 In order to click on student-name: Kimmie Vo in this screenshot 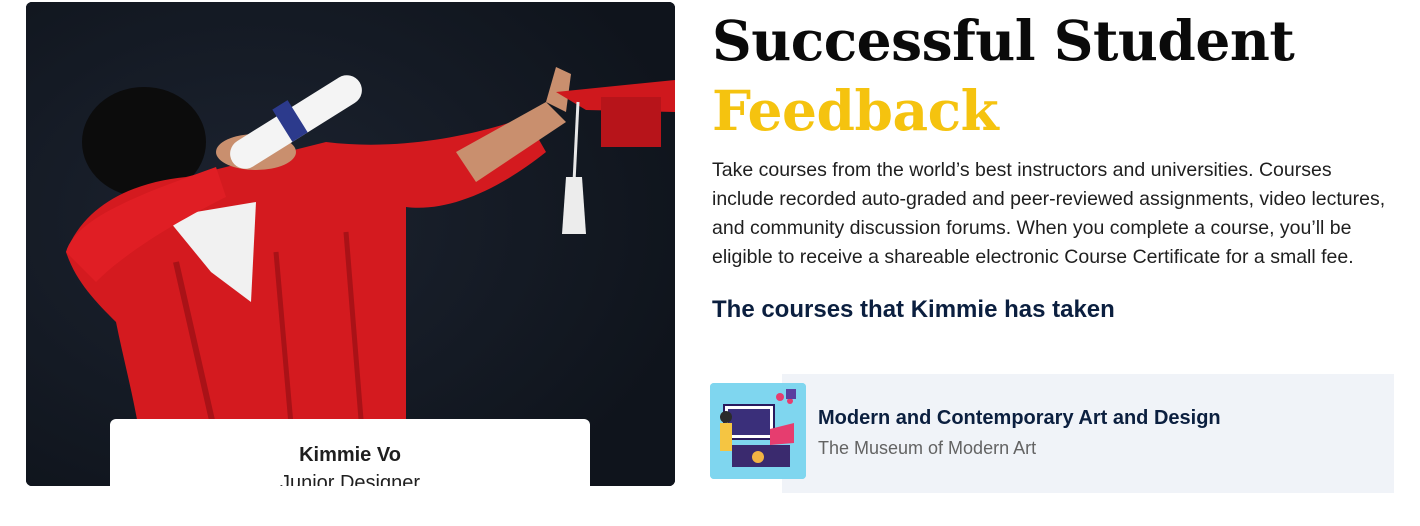, I will do `click(350, 455)`.